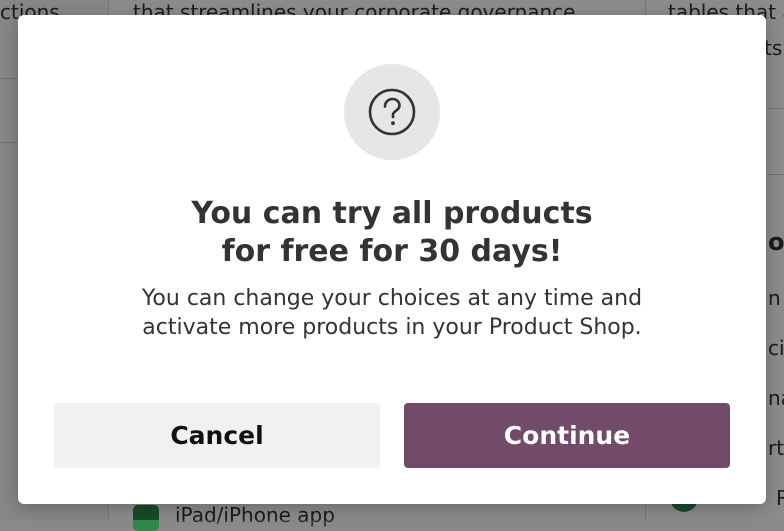 The width and height of the screenshot is (784, 531). I want to click on cancel-button: Cancel, so click(217, 435).